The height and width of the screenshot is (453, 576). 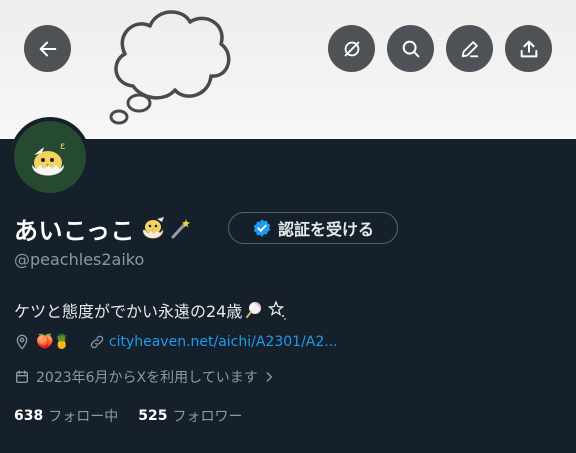 What do you see at coordinates (22, 376) in the screenshot?
I see `calendar-icon` at bounding box center [22, 376].